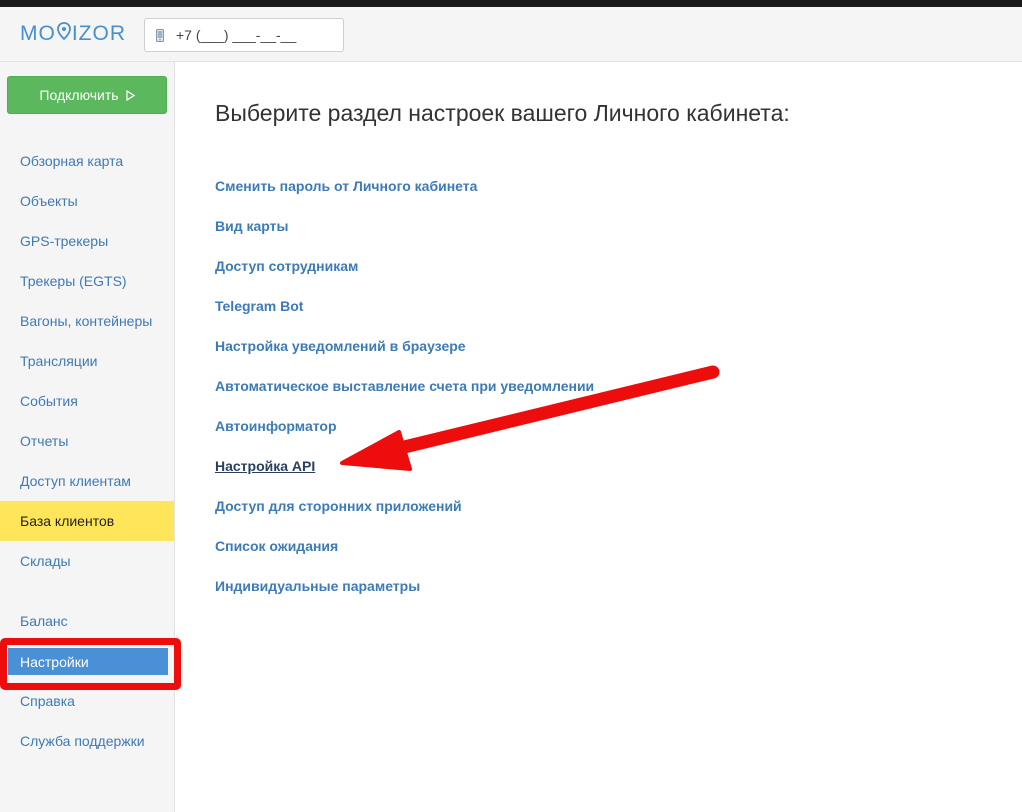 Image resolution: width=1022 pixels, height=812 pixels. Describe the element at coordinates (98, 33) in the screenshot. I see `logo-text-right: IZOR` at that location.